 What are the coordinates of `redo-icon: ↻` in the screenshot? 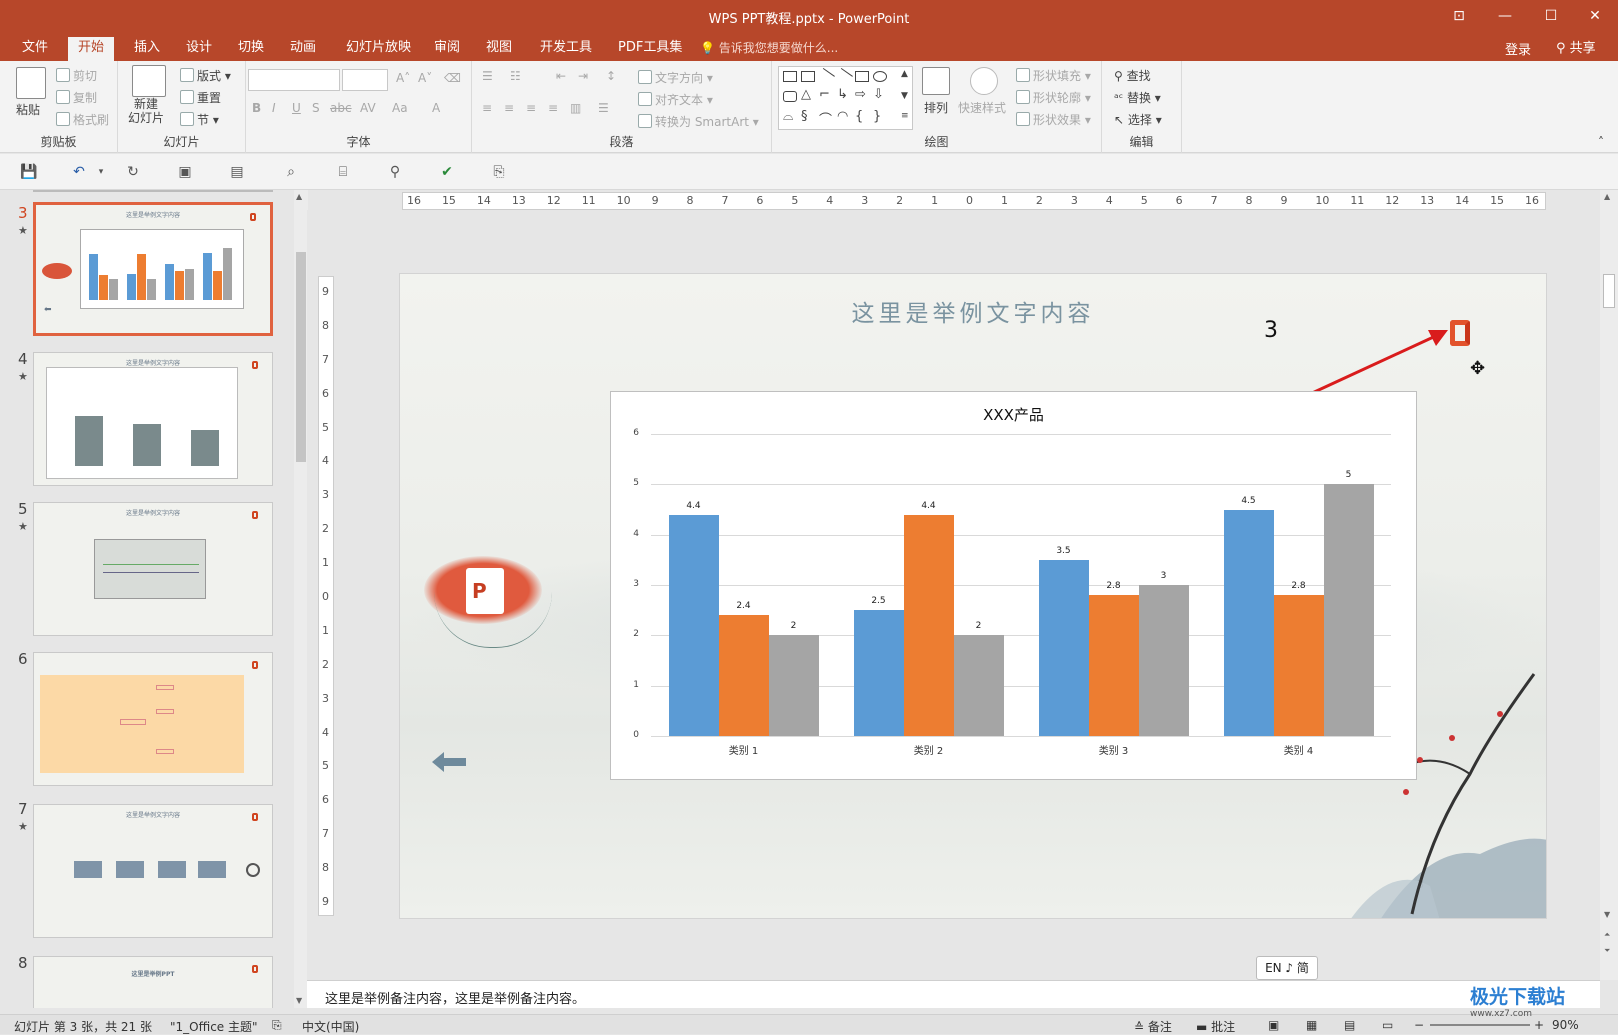 It's located at (133, 172).